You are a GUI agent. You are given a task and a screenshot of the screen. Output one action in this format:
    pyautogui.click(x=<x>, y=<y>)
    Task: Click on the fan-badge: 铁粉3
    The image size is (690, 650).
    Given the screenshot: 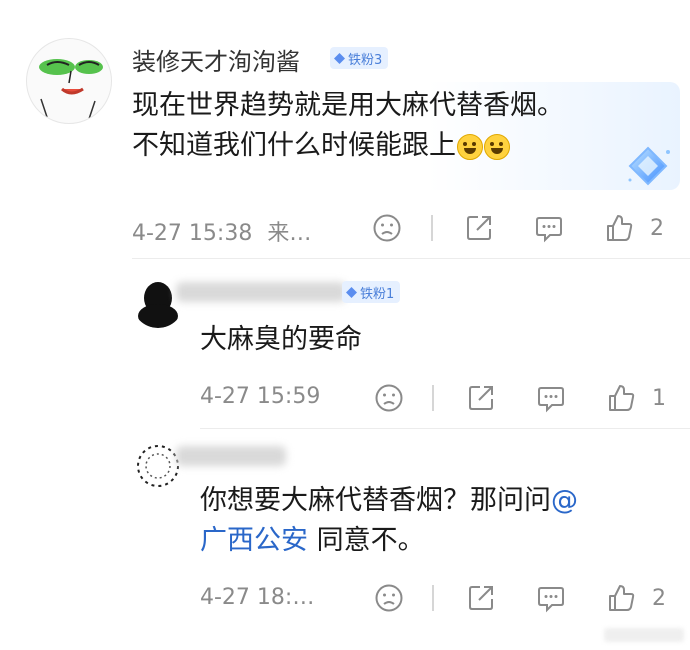 What is the action you would take?
    pyautogui.click(x=359, y=58)
    